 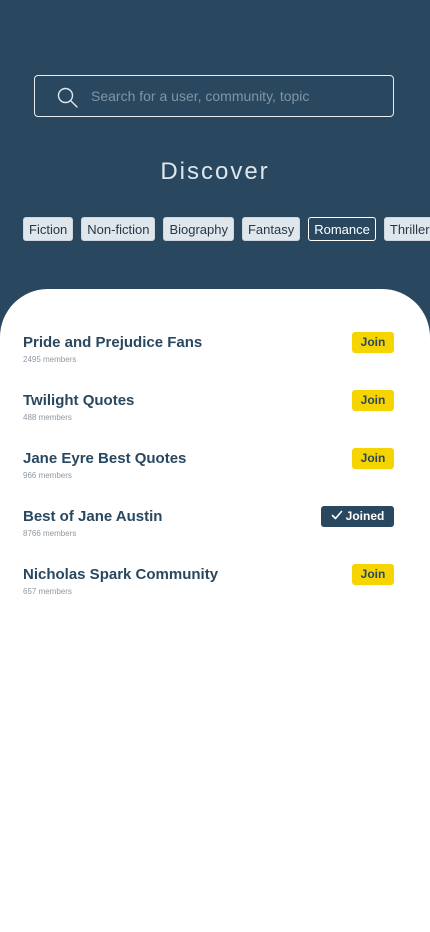 What do you see at coordinates (50, 359) in the screenshot?
I see `member-count: 2495 members` at bounding box center [50, 359].